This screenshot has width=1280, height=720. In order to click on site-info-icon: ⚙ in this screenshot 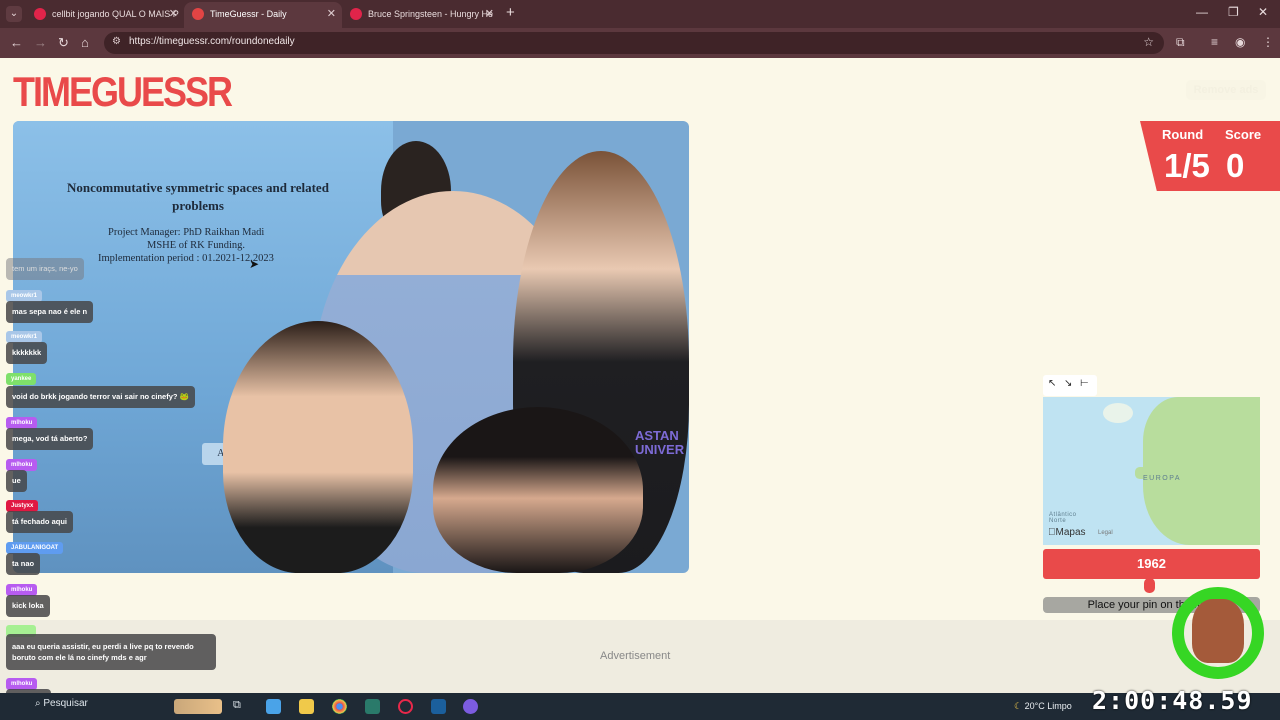, I will do `click(118, 42)`.